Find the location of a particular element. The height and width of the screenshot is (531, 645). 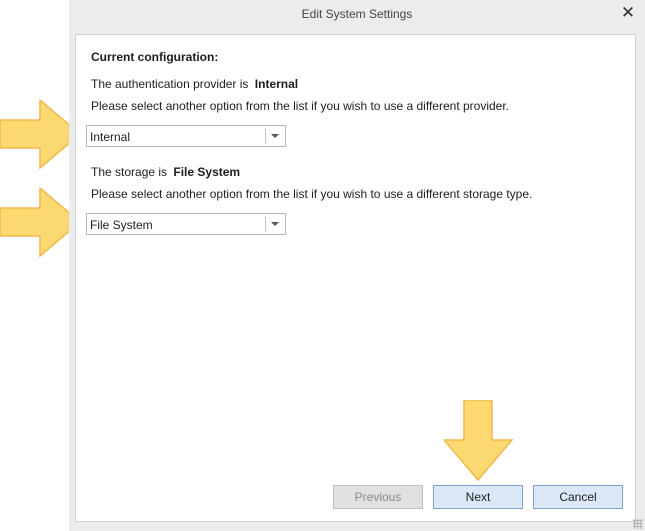

auth-provider-select: Internal is located at coordinates (186, 136).